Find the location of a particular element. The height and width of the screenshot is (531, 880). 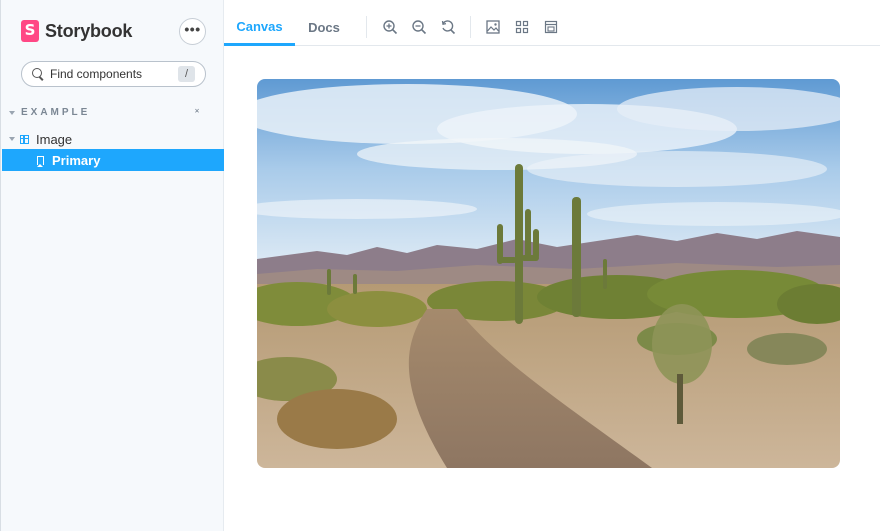

bookmark-icon is located at coordinates (40, 161).